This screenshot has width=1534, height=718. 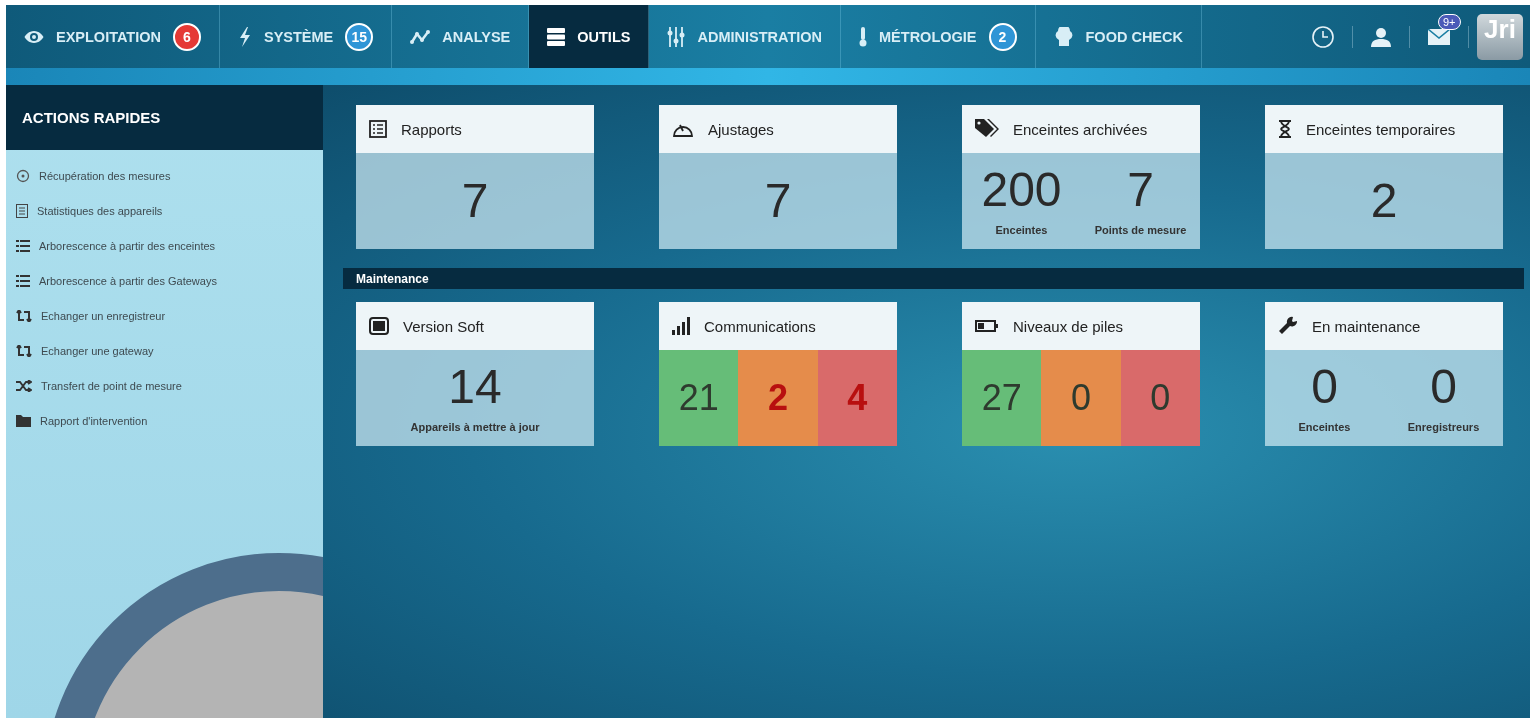 I want to click on notification-badge: 9+, so click(x=1449, y=21).